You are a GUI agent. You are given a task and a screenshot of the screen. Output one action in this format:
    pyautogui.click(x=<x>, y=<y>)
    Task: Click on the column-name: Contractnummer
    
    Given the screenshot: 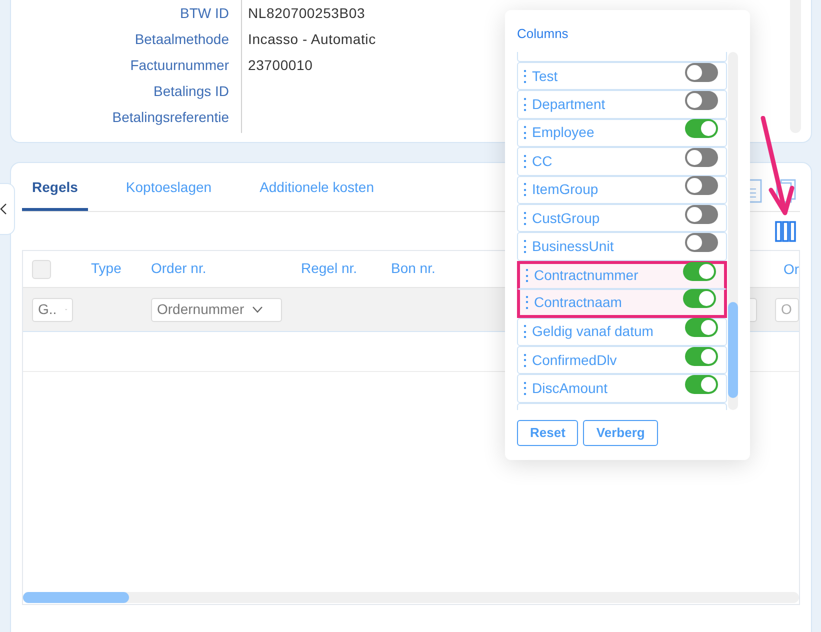 What is the action you would take?
    pyautogui.click(x=586, y=276)
    